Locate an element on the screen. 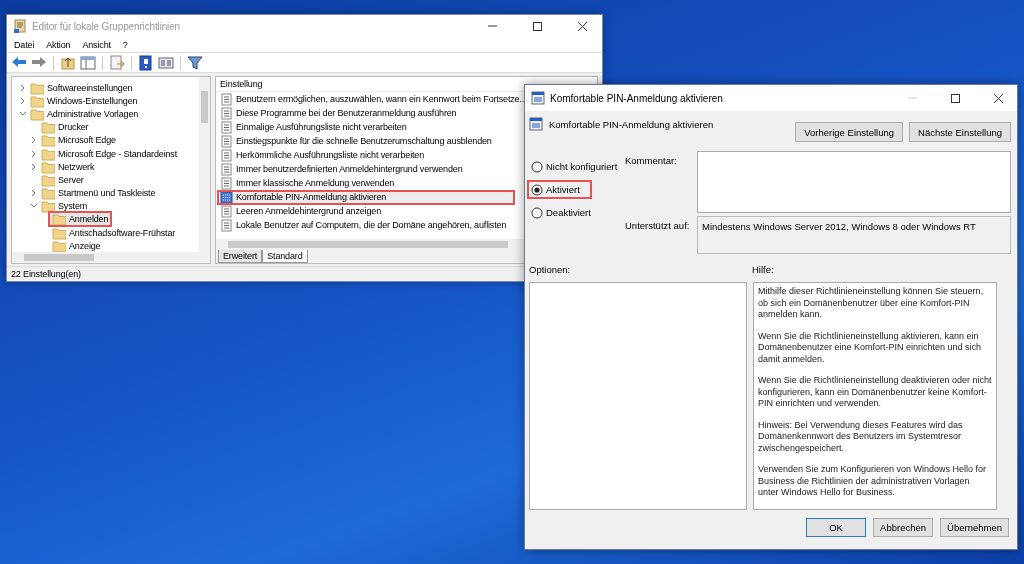 This screenshot has width=1024, height=564. tree-item: Startmenü und Taskleiste is located at coordinates (98, 193).